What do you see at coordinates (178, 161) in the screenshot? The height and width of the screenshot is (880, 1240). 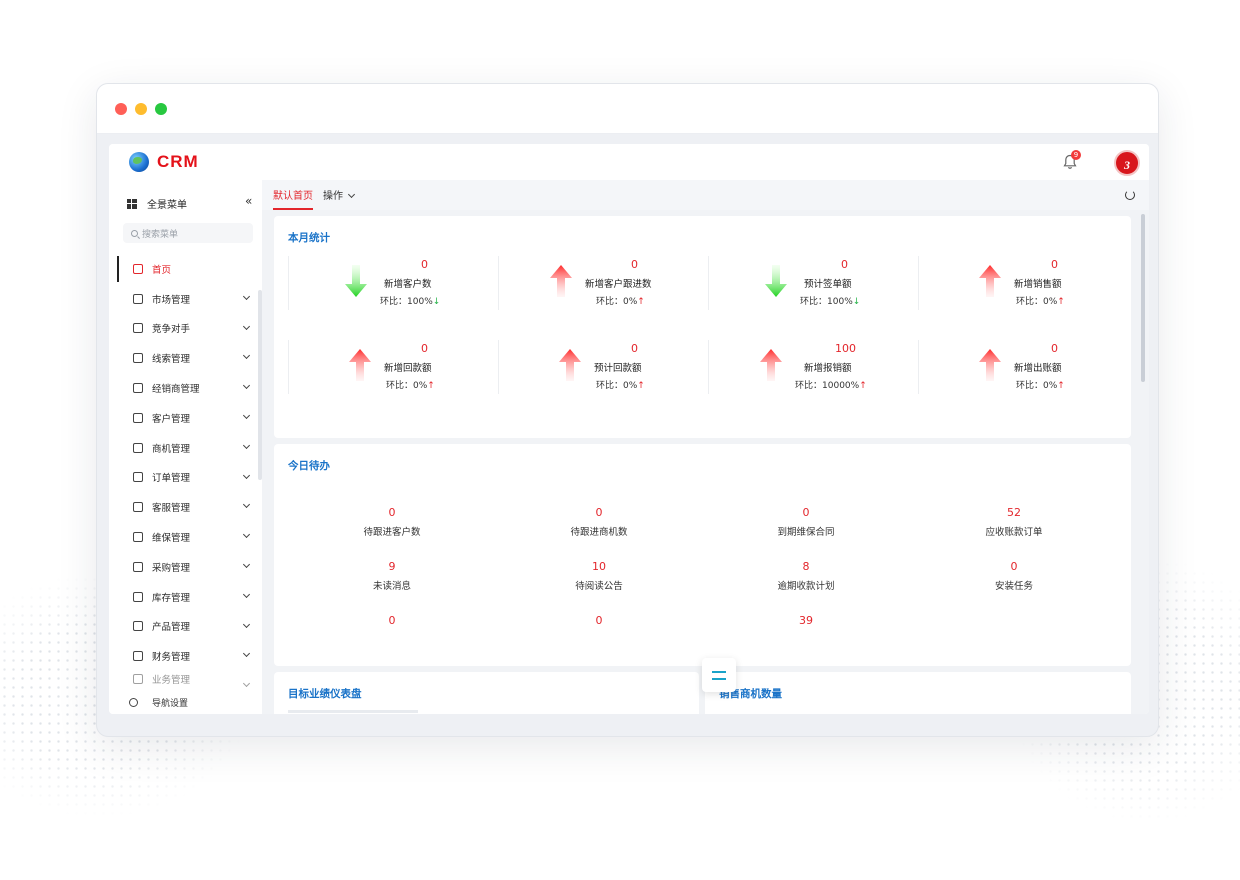 I see `logo-text: CRM` at bounding box center [178, 161].